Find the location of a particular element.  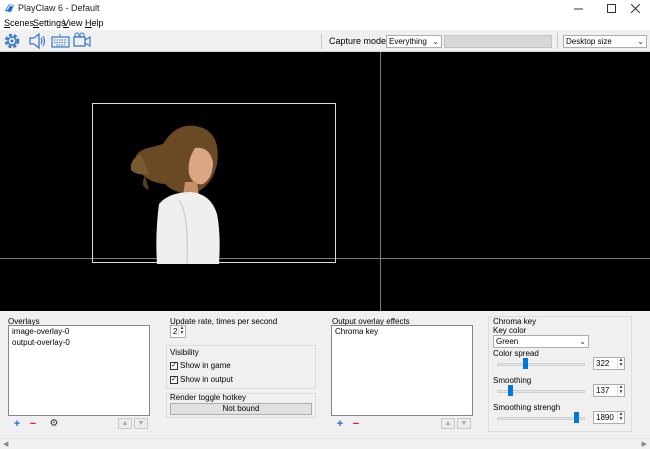

color-spread-spinner: 322 ▲ ▼ is located at coordinates (609, 363).